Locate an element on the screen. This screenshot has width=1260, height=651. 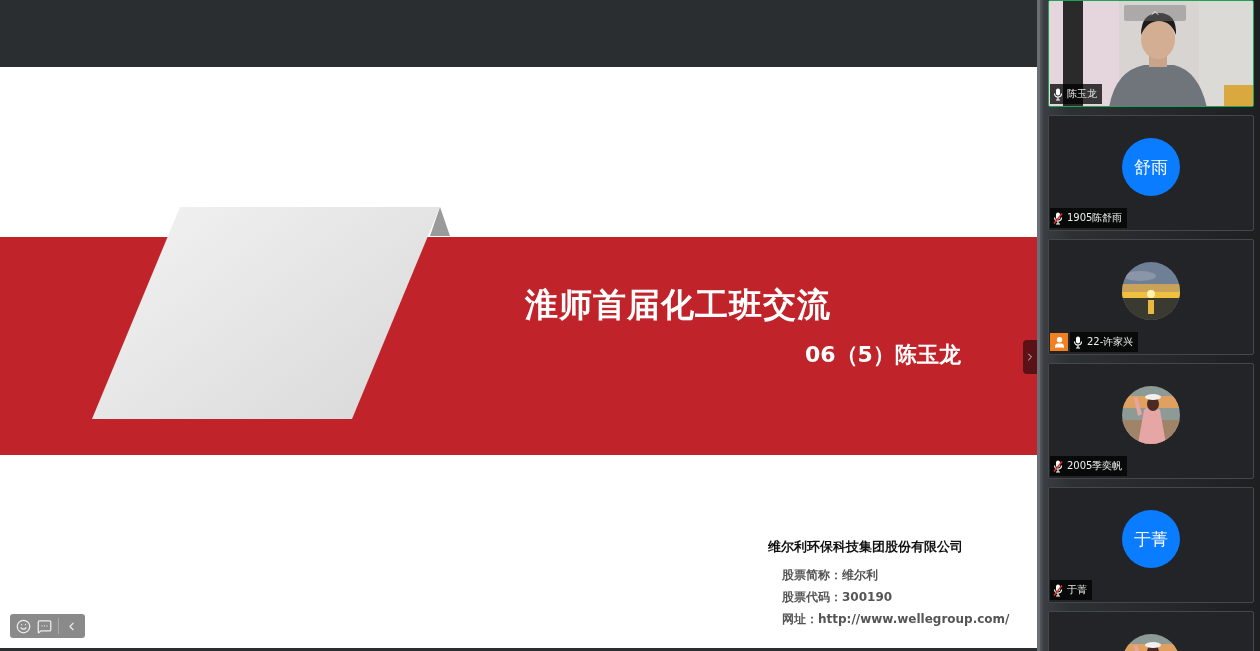
chat-icon is located at coordinates (44, 626).